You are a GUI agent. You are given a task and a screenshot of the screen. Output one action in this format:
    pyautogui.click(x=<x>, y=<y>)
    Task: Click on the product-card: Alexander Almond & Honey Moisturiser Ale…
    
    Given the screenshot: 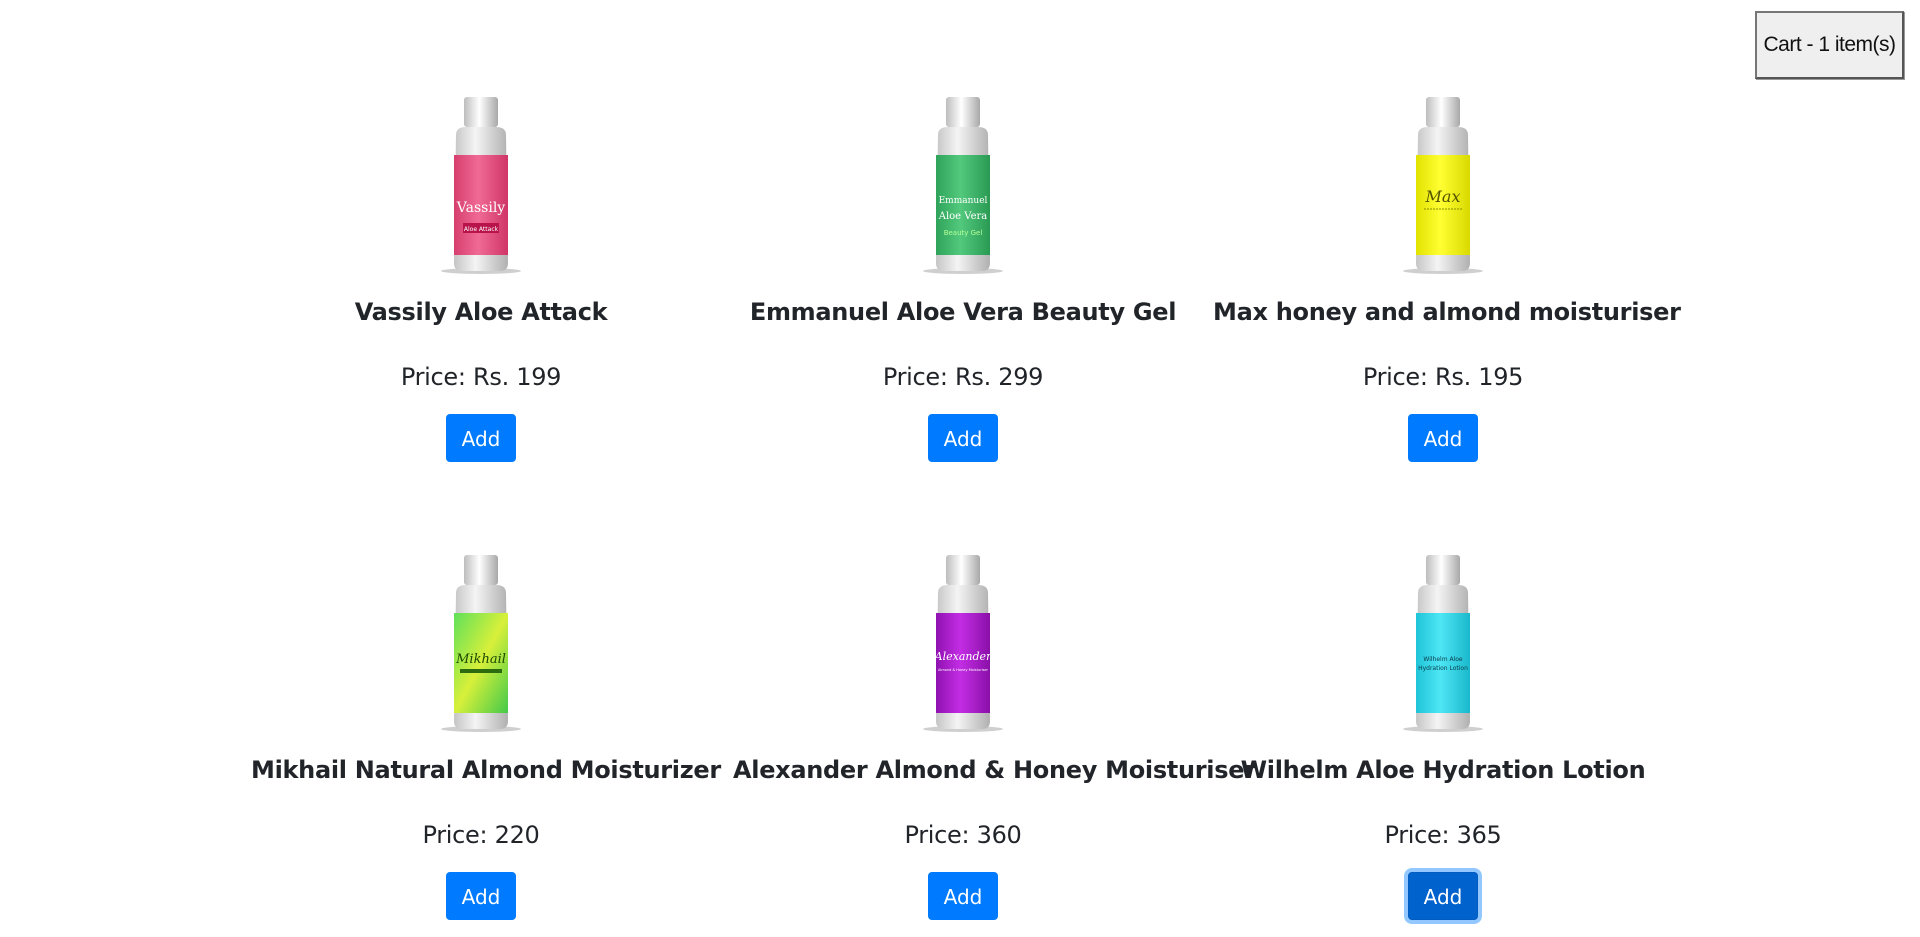 What is the action you would take?
    pyautogui.click(x=994, y=736)
    